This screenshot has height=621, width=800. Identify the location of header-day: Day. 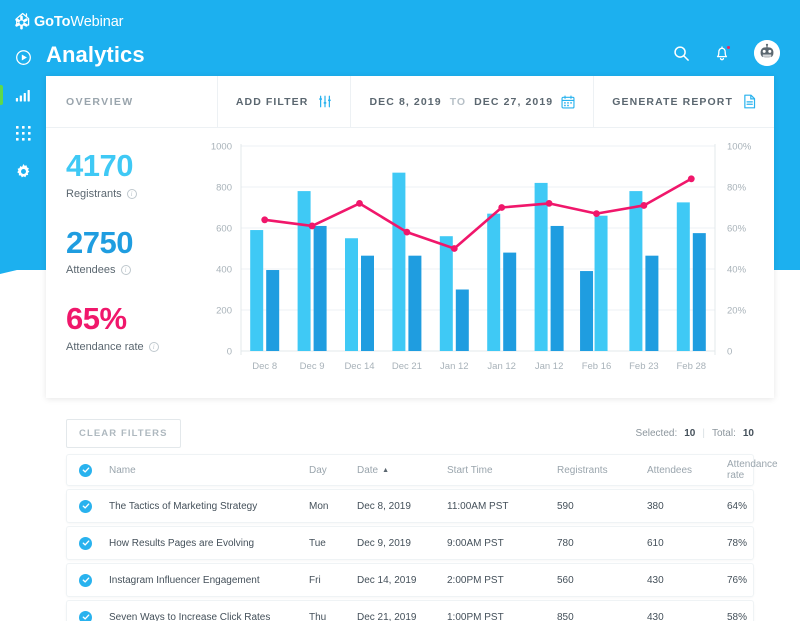
(333, 470).